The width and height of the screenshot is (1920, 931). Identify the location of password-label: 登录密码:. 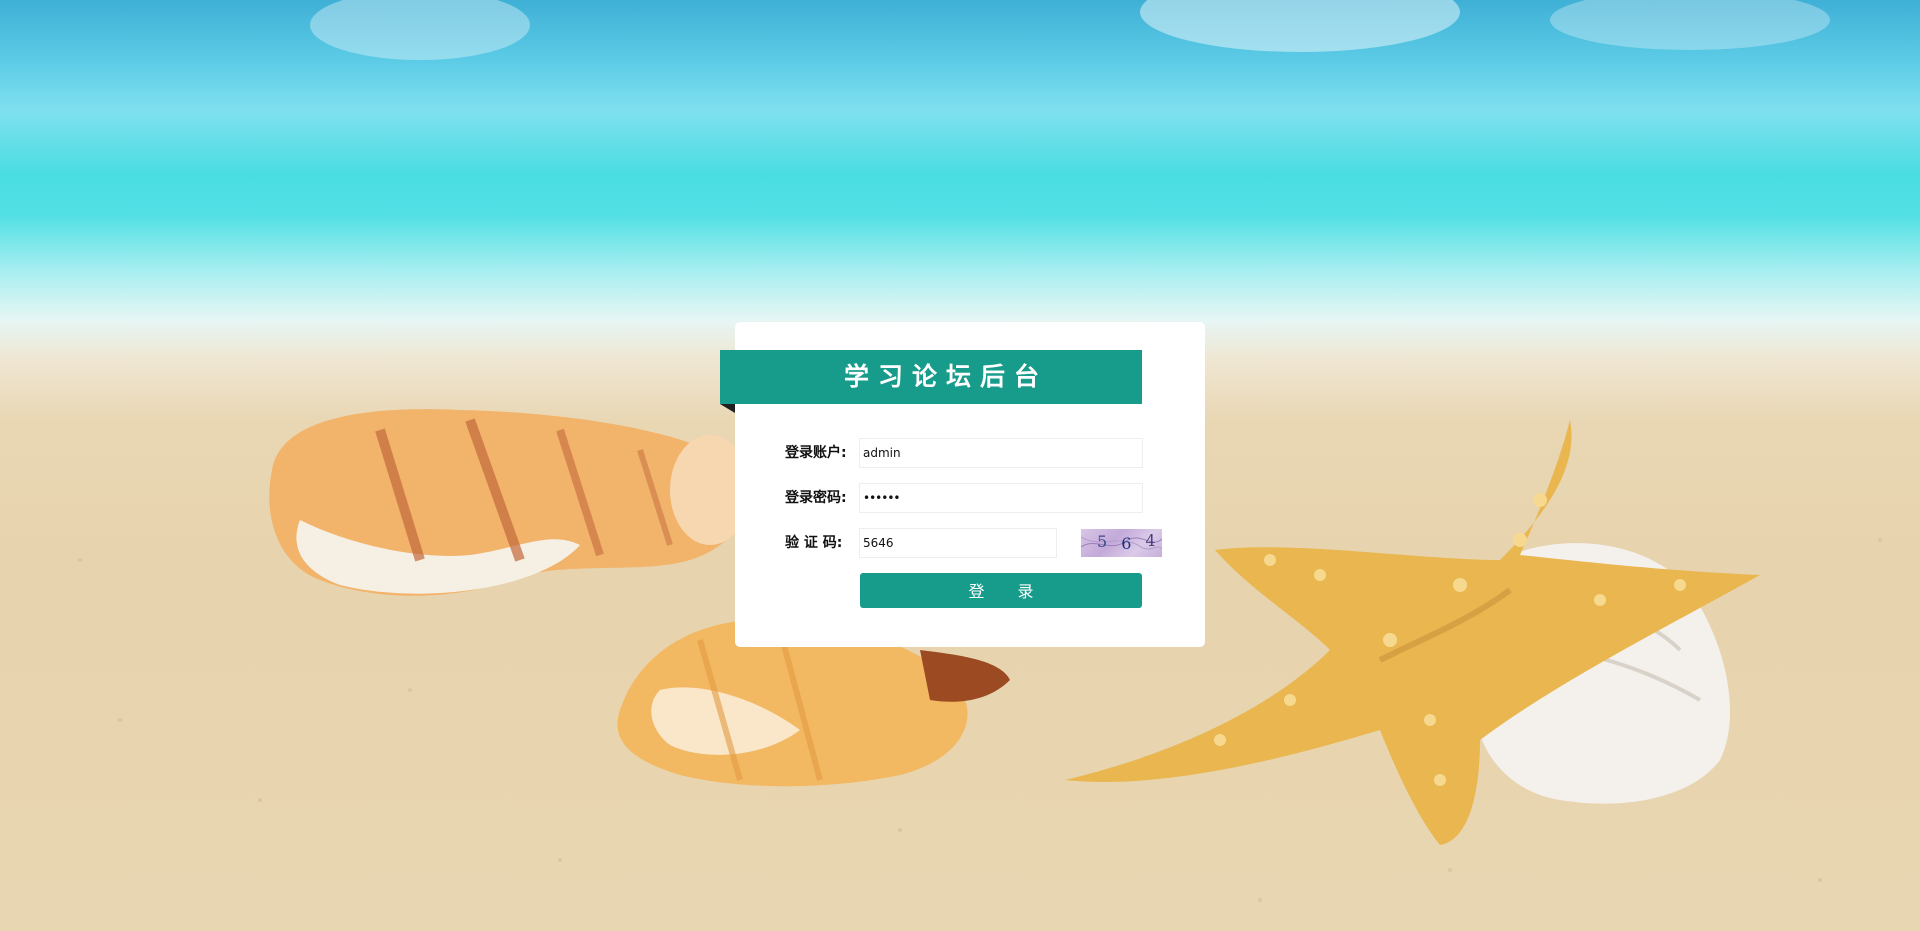
(816, 498).